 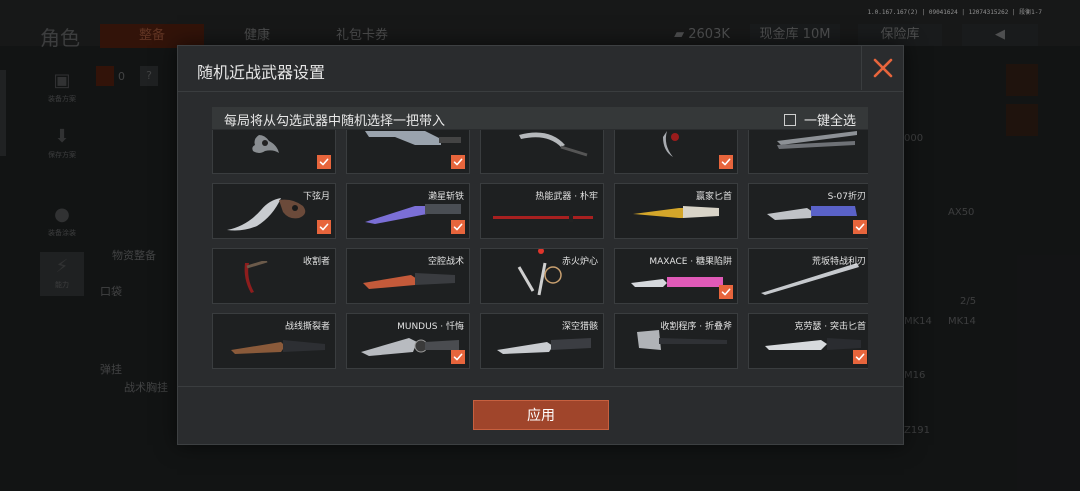 I want to click on dialog-title: 随机近战武器设置, so click(x=261, y=72).